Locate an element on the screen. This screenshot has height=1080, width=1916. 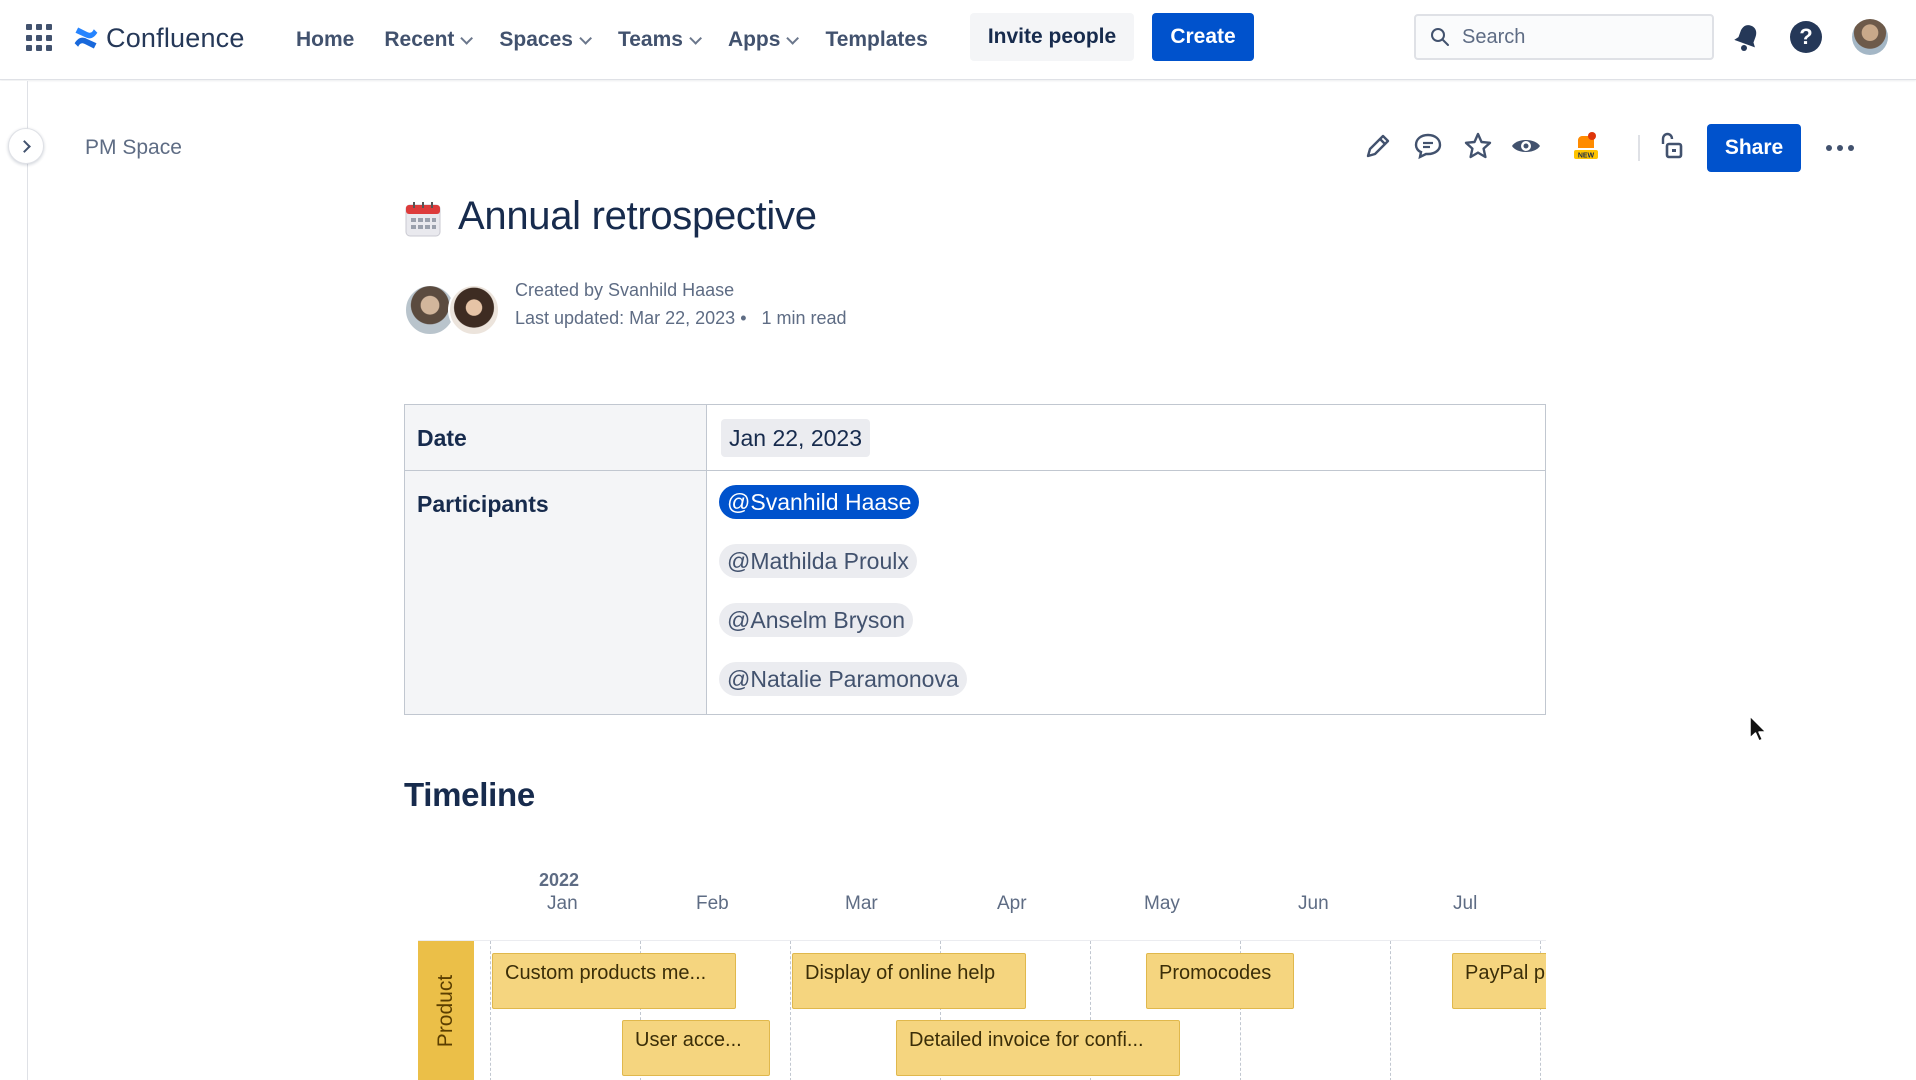
read-time: 1 min read is located at coordinates (804, 318).